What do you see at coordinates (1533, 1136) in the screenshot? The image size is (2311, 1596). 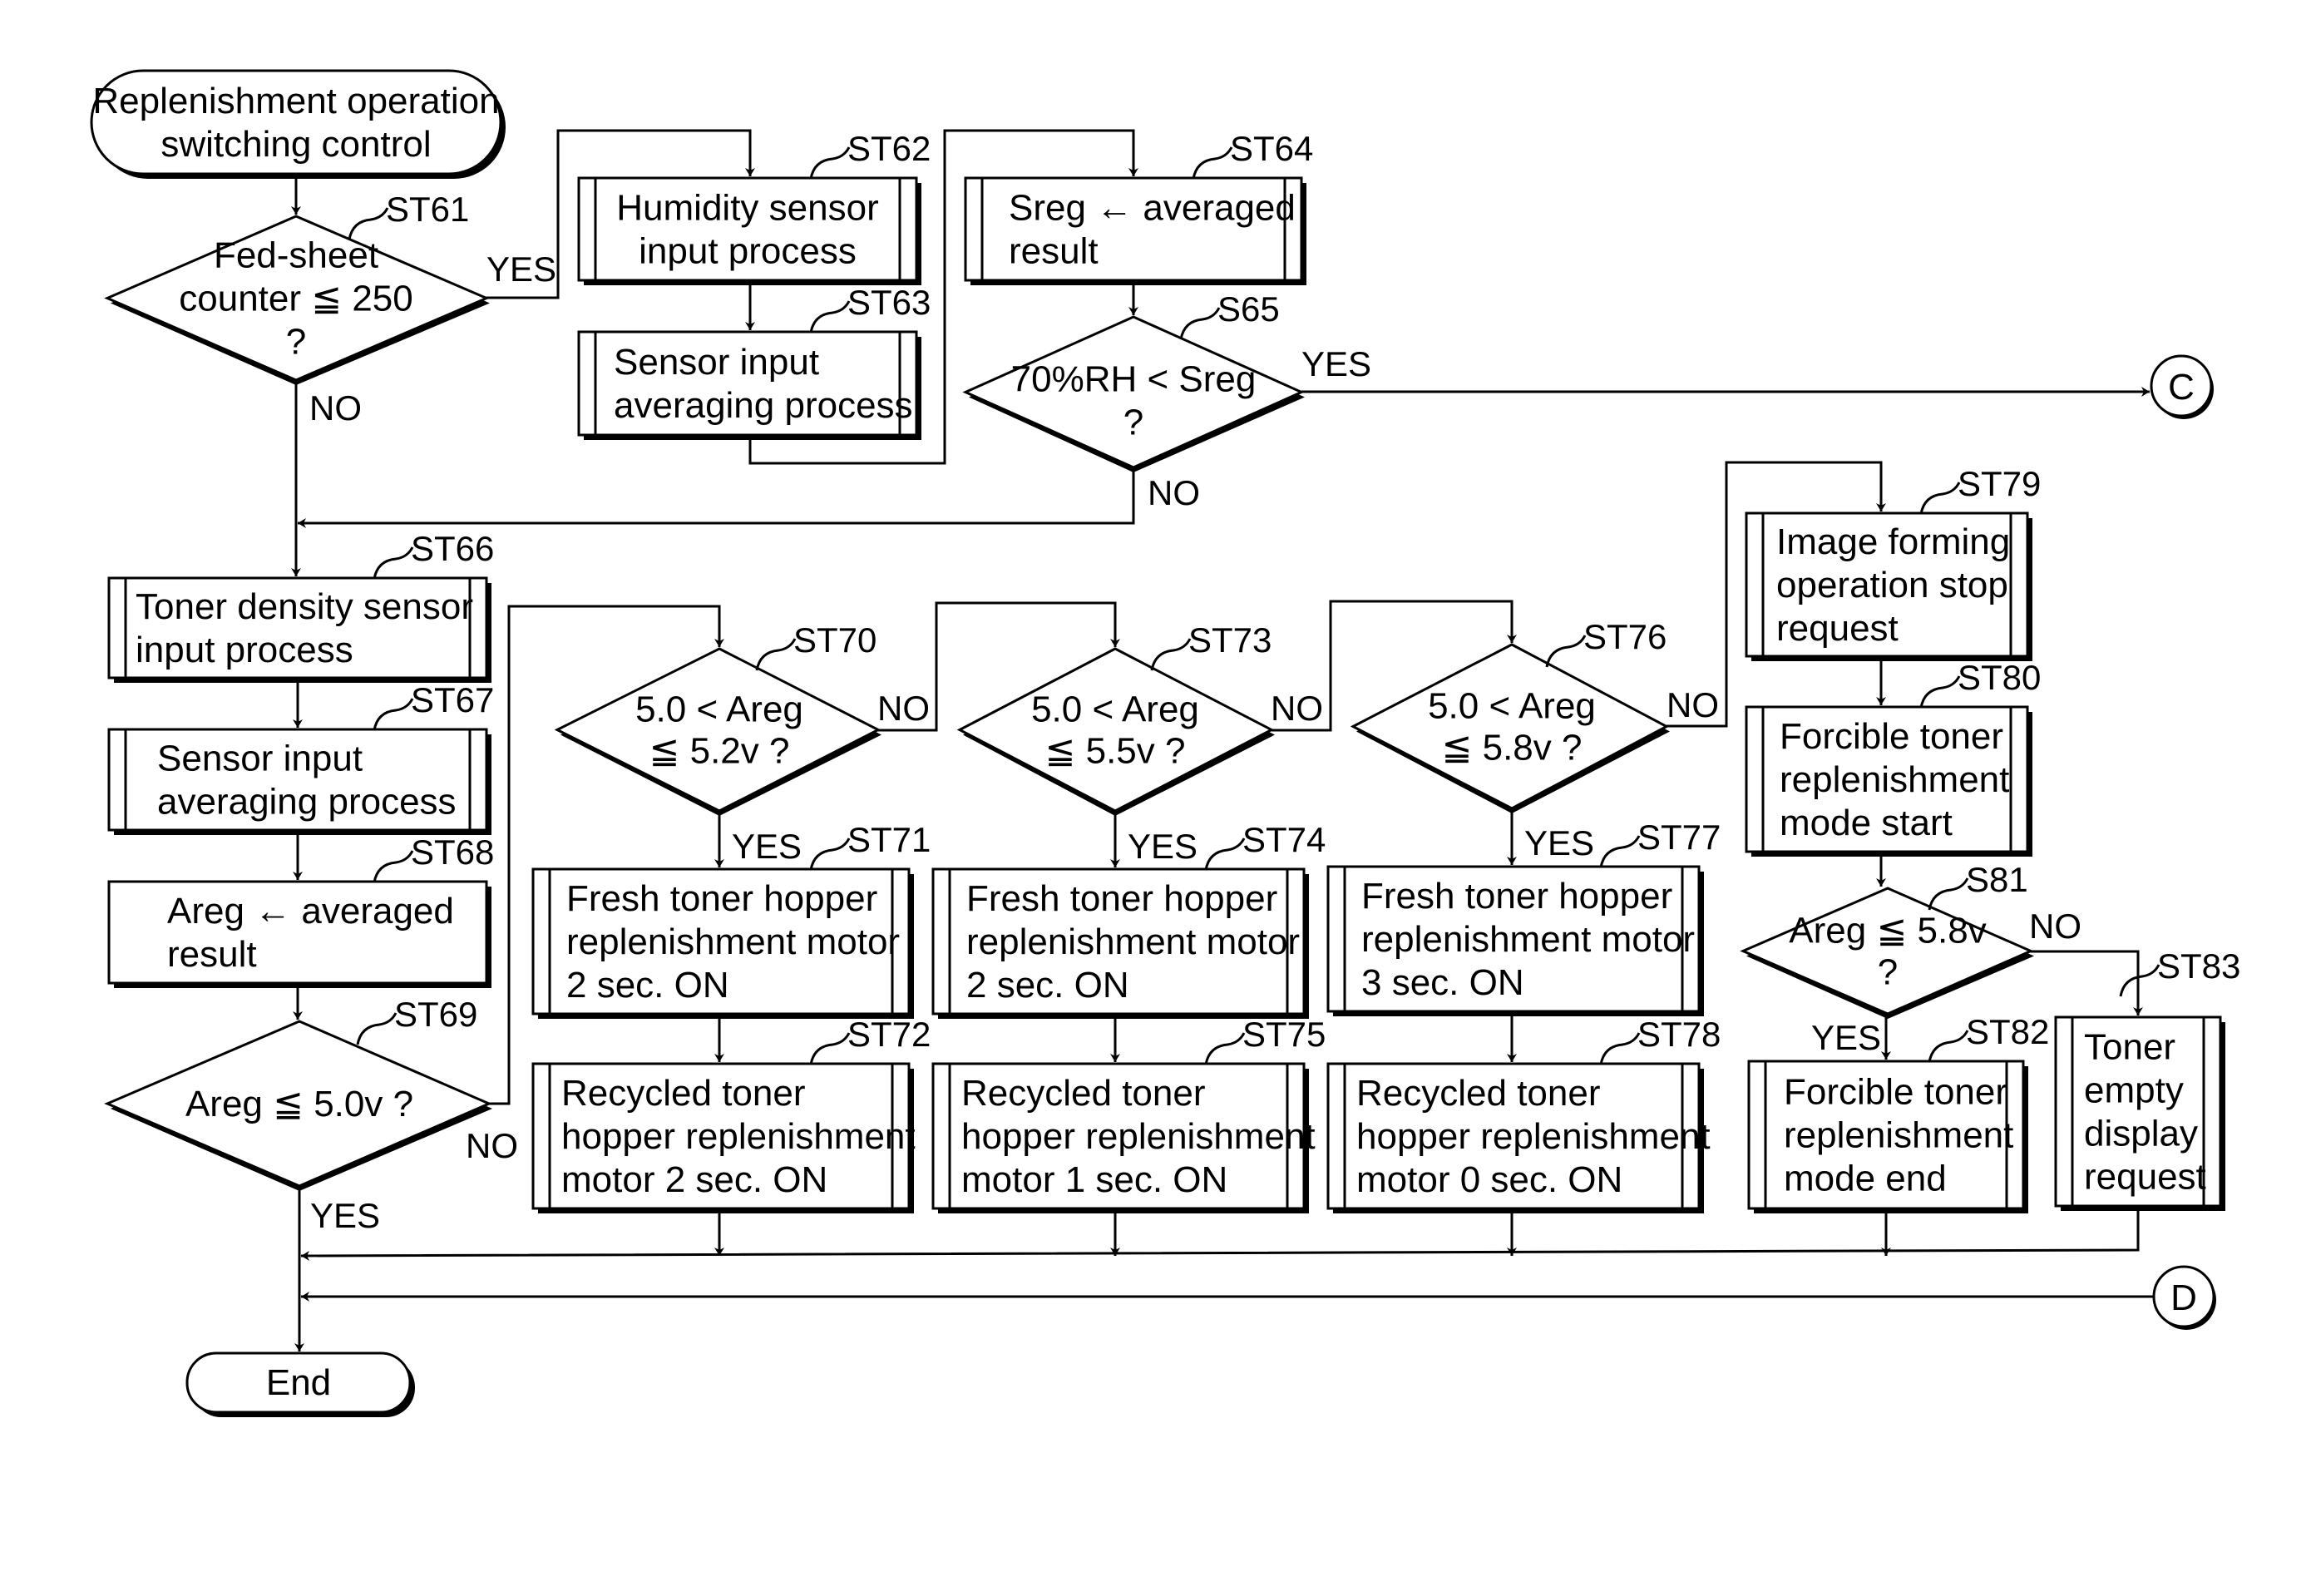 I see `process-text-st78-line: hopper replenishment` at bounding box center [1533, 1136].